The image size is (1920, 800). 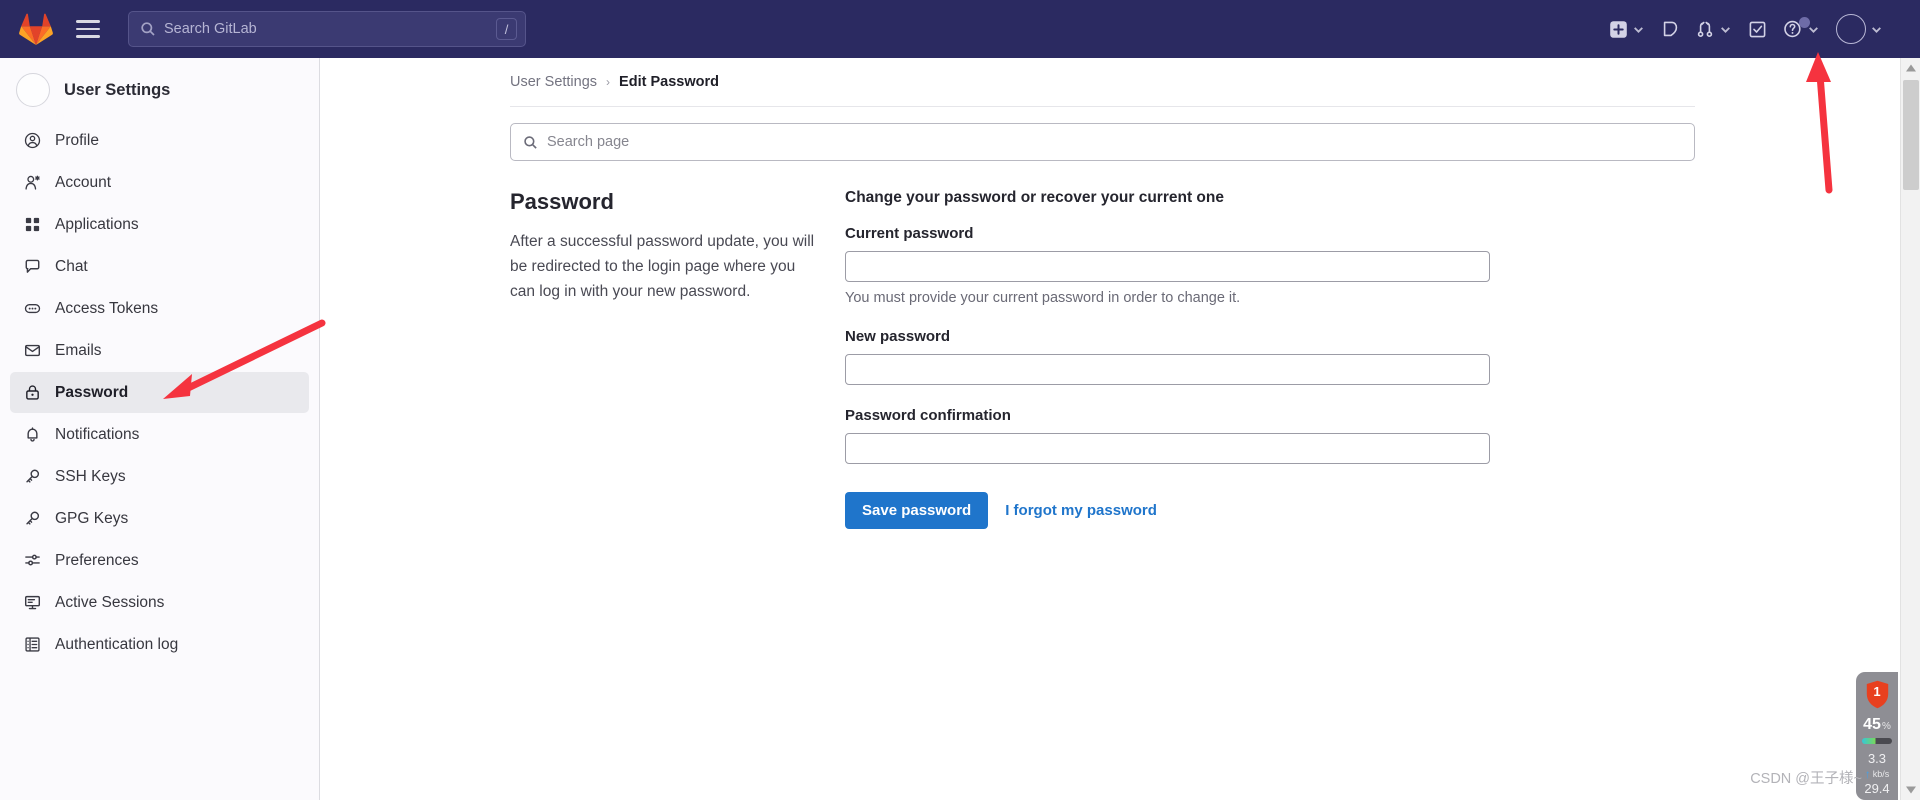 I want to click on sidebar-item-label: Profile, so click(x=77, y=140).